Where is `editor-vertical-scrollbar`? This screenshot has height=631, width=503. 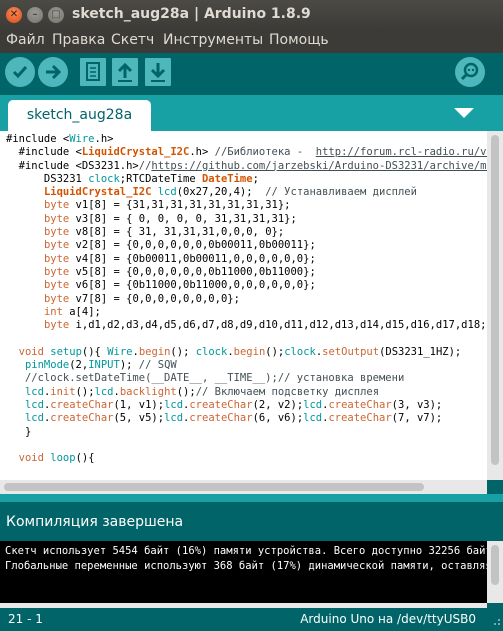 editor-vertical-scrollbar is located at coordinates (495, 305).